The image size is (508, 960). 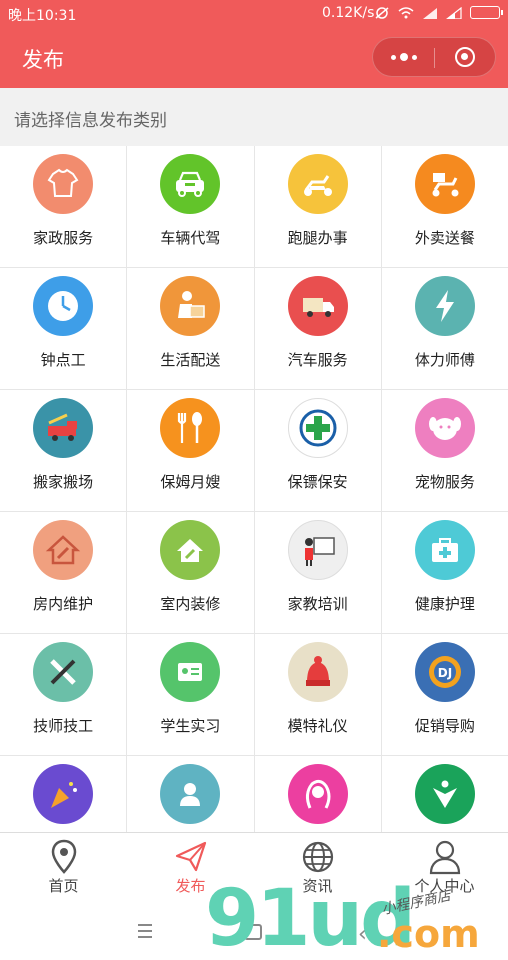 What do you see at coordinates (190, 482) in the screenshot?
I see `category-label: 保姆月嫂` at bounding box center [190, 482].